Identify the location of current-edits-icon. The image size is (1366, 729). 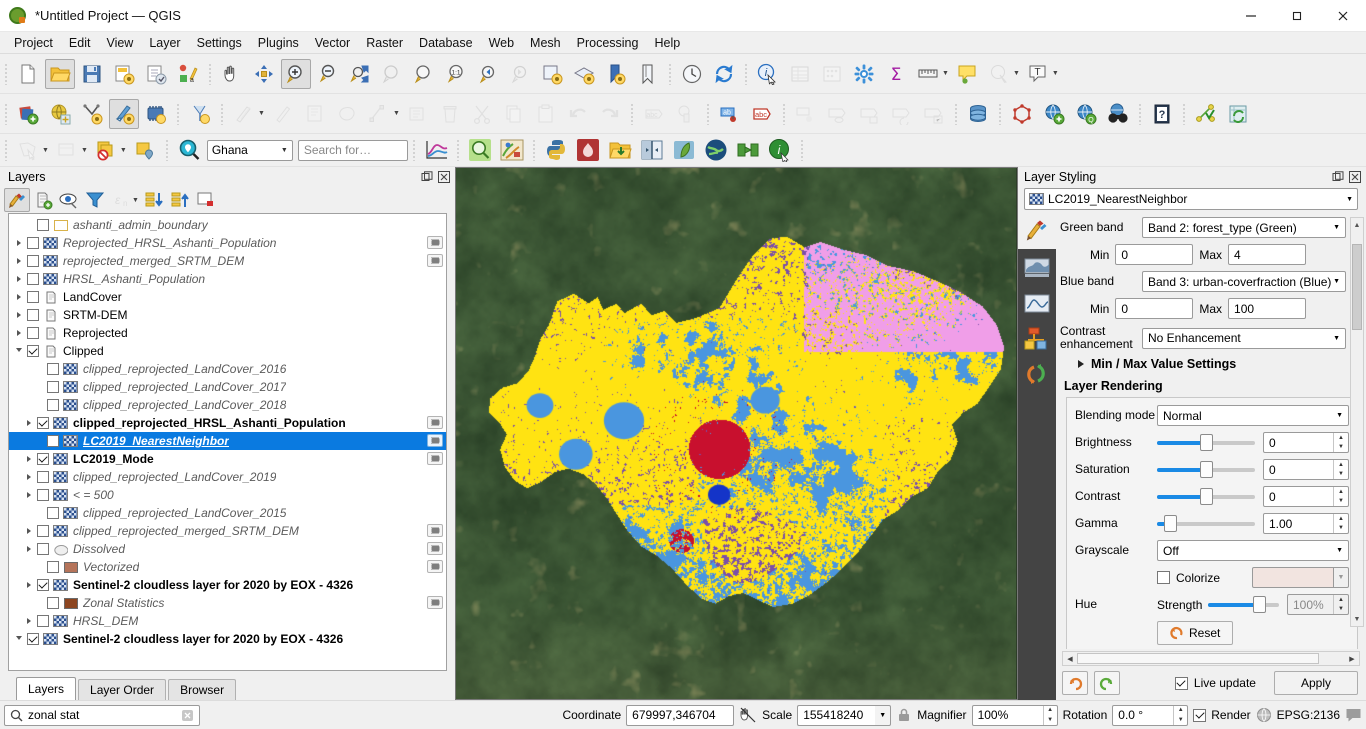
(244, 114).